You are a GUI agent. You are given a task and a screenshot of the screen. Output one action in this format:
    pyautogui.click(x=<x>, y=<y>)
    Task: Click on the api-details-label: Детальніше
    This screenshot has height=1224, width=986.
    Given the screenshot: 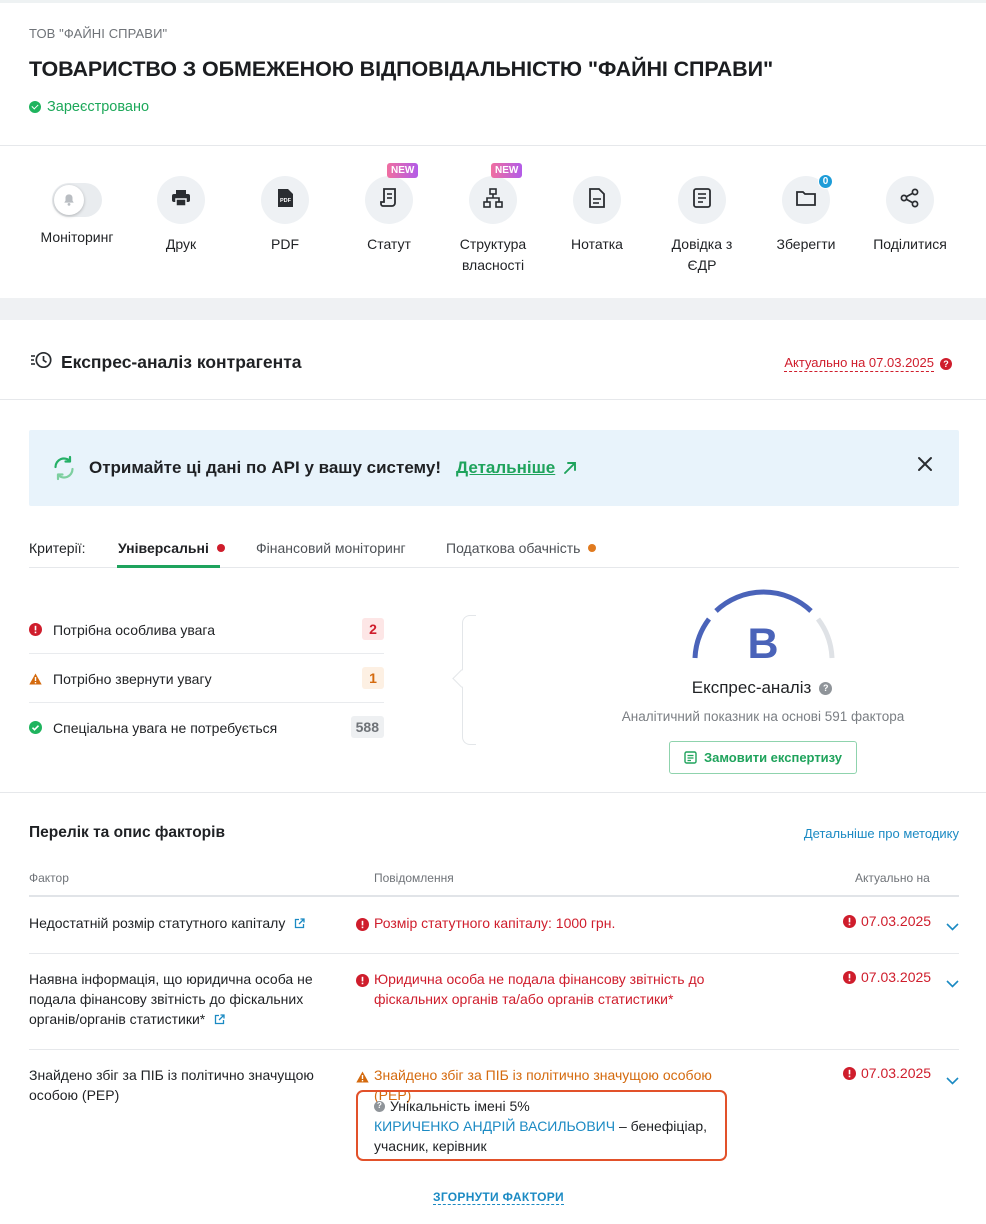 What is the action you would take?
    pyautogui.click(x=505, y=468)
    